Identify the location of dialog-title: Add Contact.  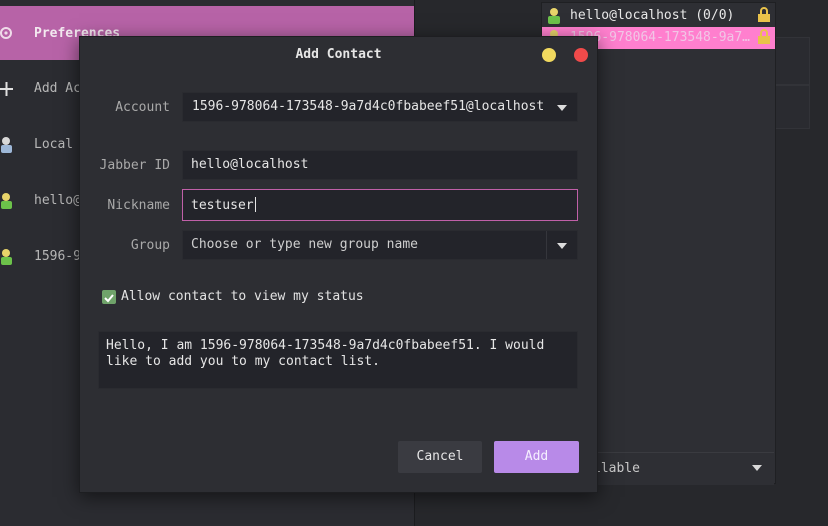
(338, 54).